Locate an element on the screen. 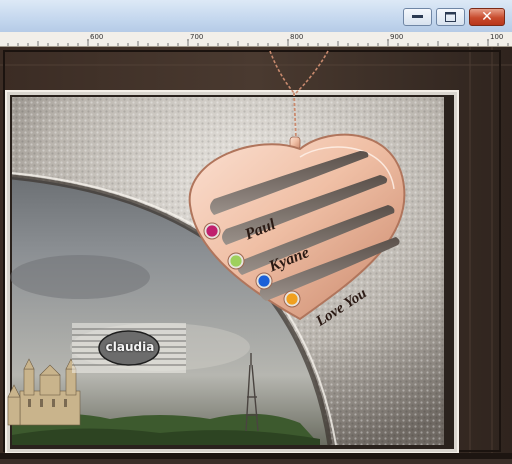  canvas-bottom-edge is located at coordinates (256, 456).